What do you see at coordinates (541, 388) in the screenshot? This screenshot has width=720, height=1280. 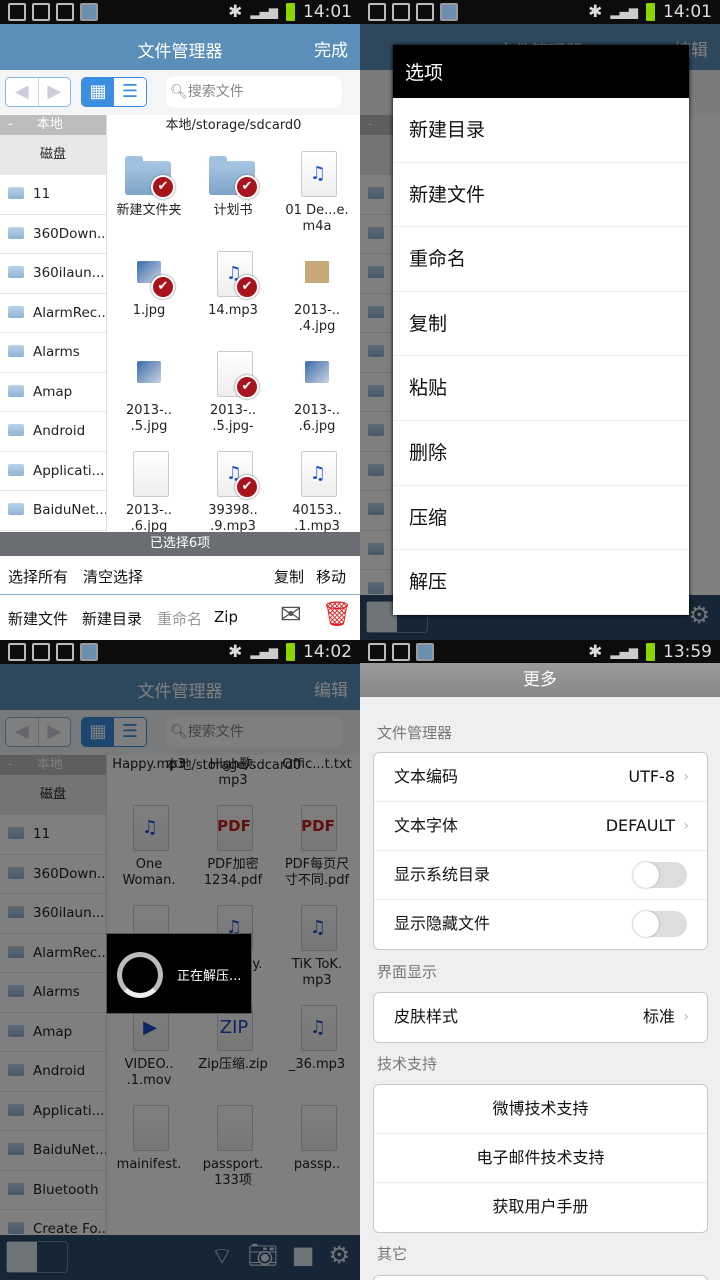 I see `option-item: 粘贴` at bounding box center [541, 388].